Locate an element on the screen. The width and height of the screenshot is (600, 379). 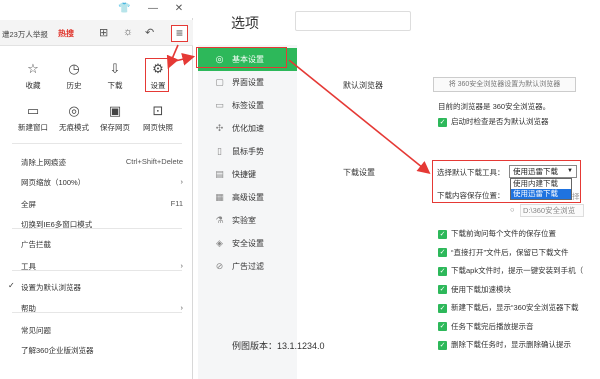
download-option-checkbox: ✓ 下载apk文件时，提示一键安装到手机（ is located at coordinates (510, 270).